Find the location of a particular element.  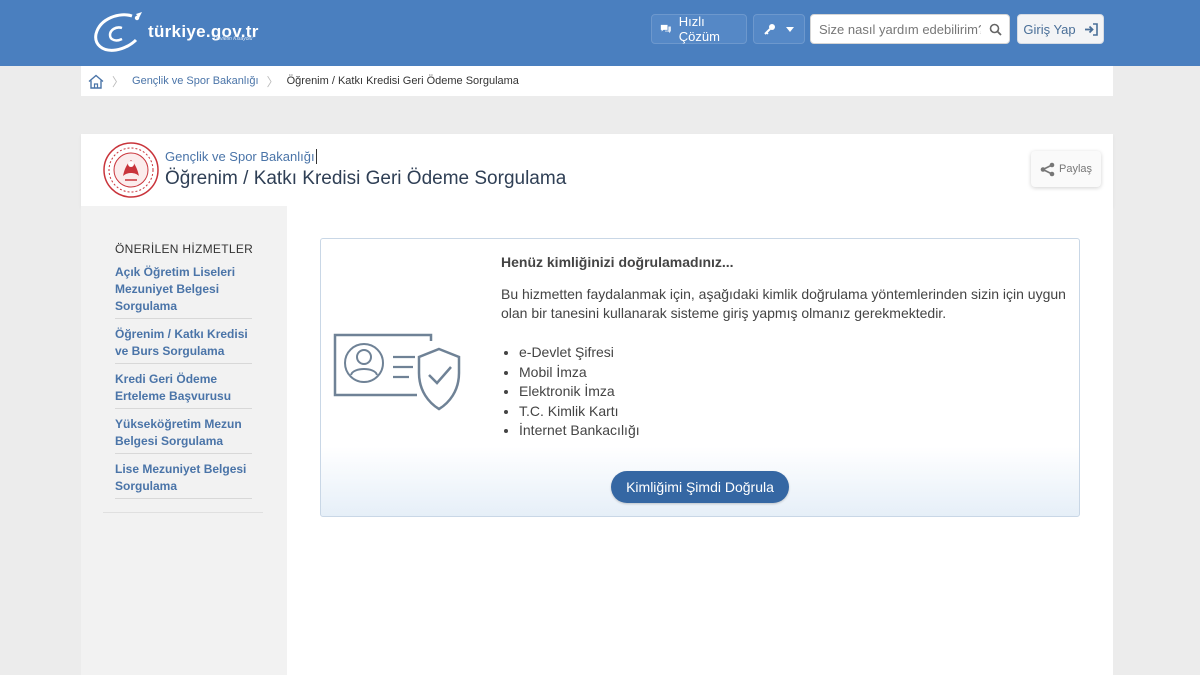

quick-solution-label: Hızlı Çözüm is located at coordinates (699, 29).